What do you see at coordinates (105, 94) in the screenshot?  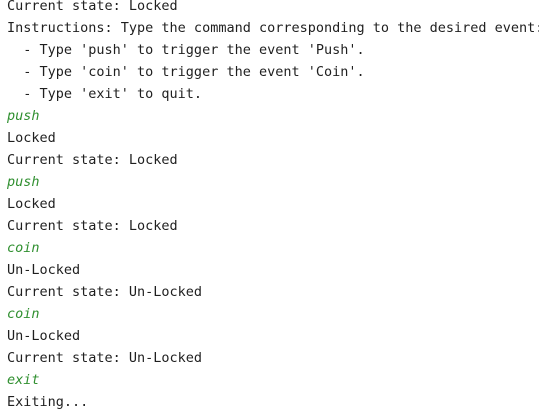 I see `console-line-output: - Type 'exit' to quit.` at bounding box center [105, 94].